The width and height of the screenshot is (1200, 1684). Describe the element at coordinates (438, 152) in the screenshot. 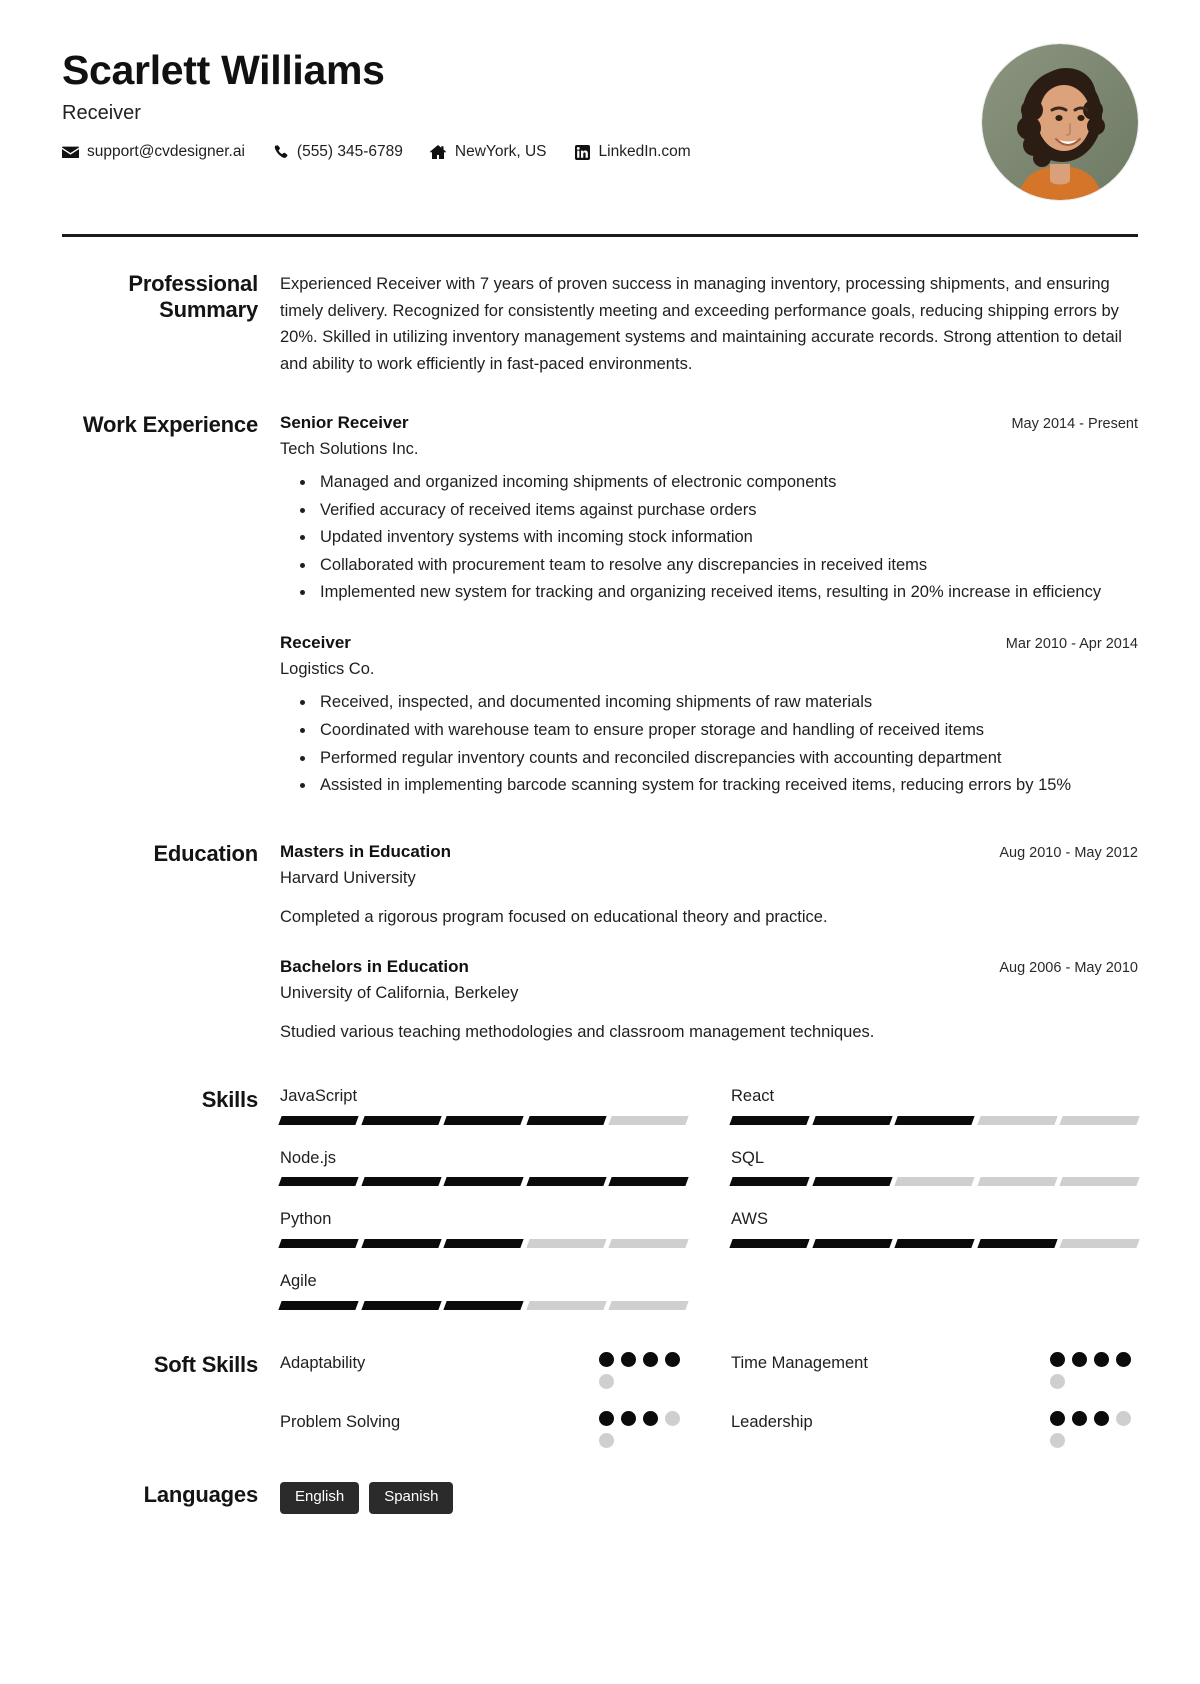

I see `home-icon` at that location.